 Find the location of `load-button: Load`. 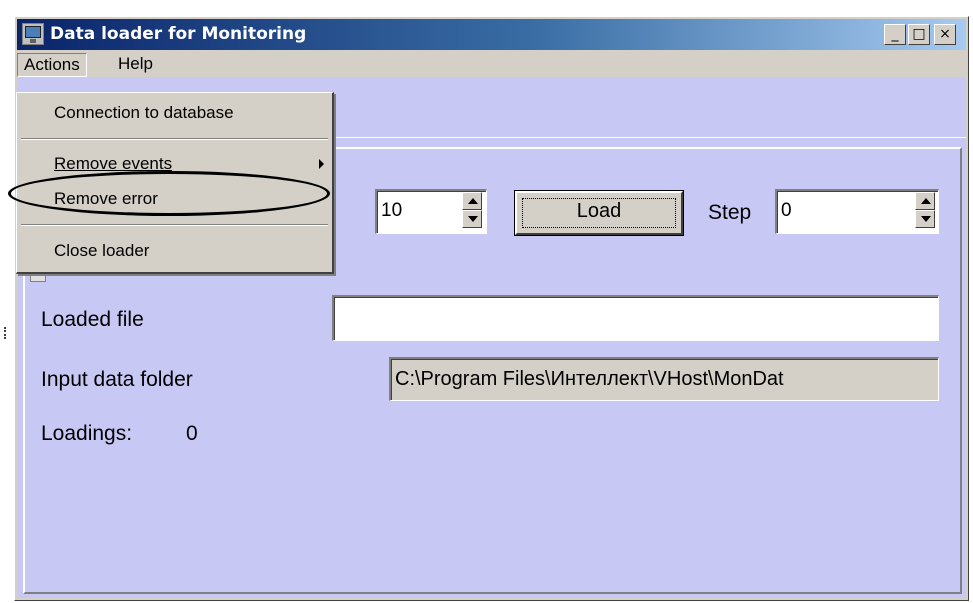

load-button: Load is located at coordinates (599, 213).